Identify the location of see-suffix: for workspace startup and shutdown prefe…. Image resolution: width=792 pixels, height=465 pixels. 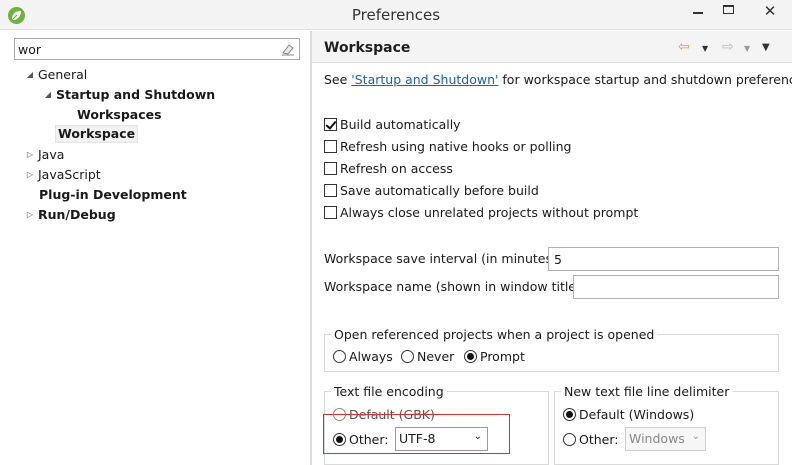
(645, 79).